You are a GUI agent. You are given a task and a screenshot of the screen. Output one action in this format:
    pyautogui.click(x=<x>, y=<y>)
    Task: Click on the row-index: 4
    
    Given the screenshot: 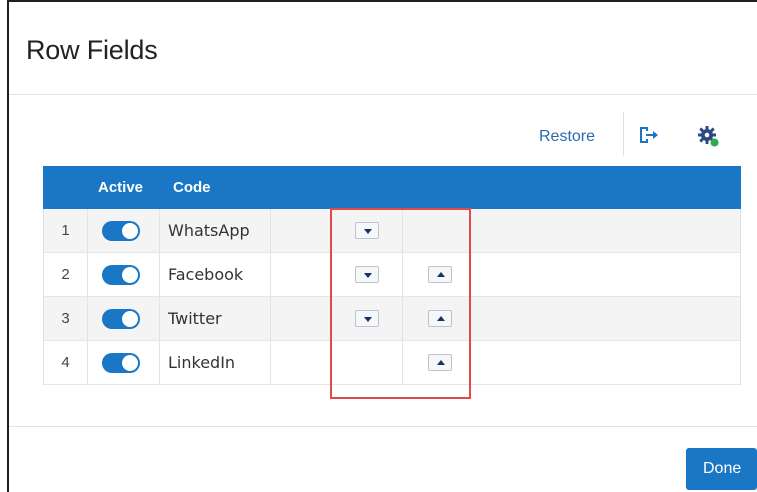 What is the action you would take?
    pyautogui.click(x=65, y=362)
    